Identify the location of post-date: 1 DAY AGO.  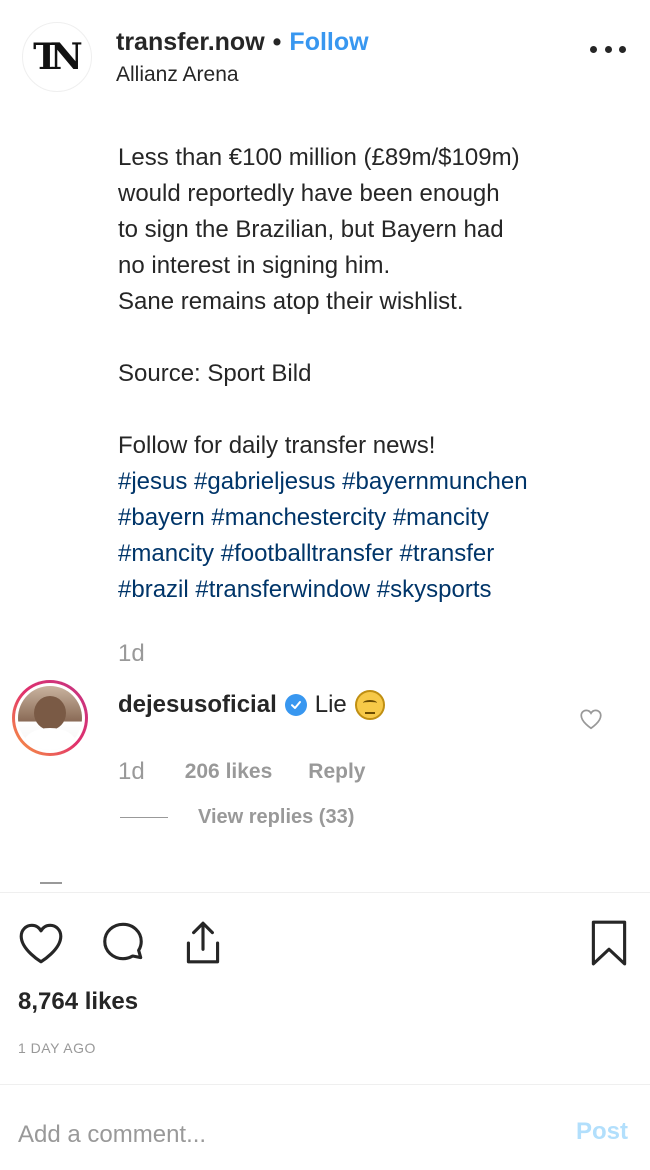
(57, 1048).